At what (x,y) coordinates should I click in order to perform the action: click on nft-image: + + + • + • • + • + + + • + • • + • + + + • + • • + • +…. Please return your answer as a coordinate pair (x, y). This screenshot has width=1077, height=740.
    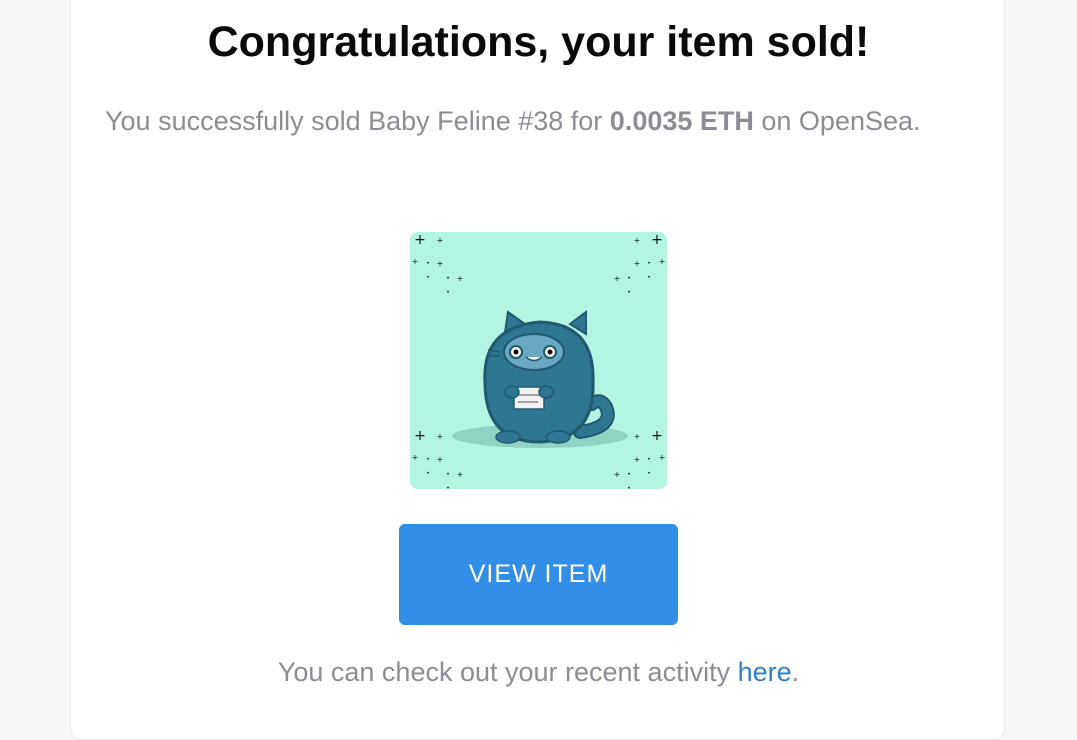
    Looking at the image, I should click on (538, 360).